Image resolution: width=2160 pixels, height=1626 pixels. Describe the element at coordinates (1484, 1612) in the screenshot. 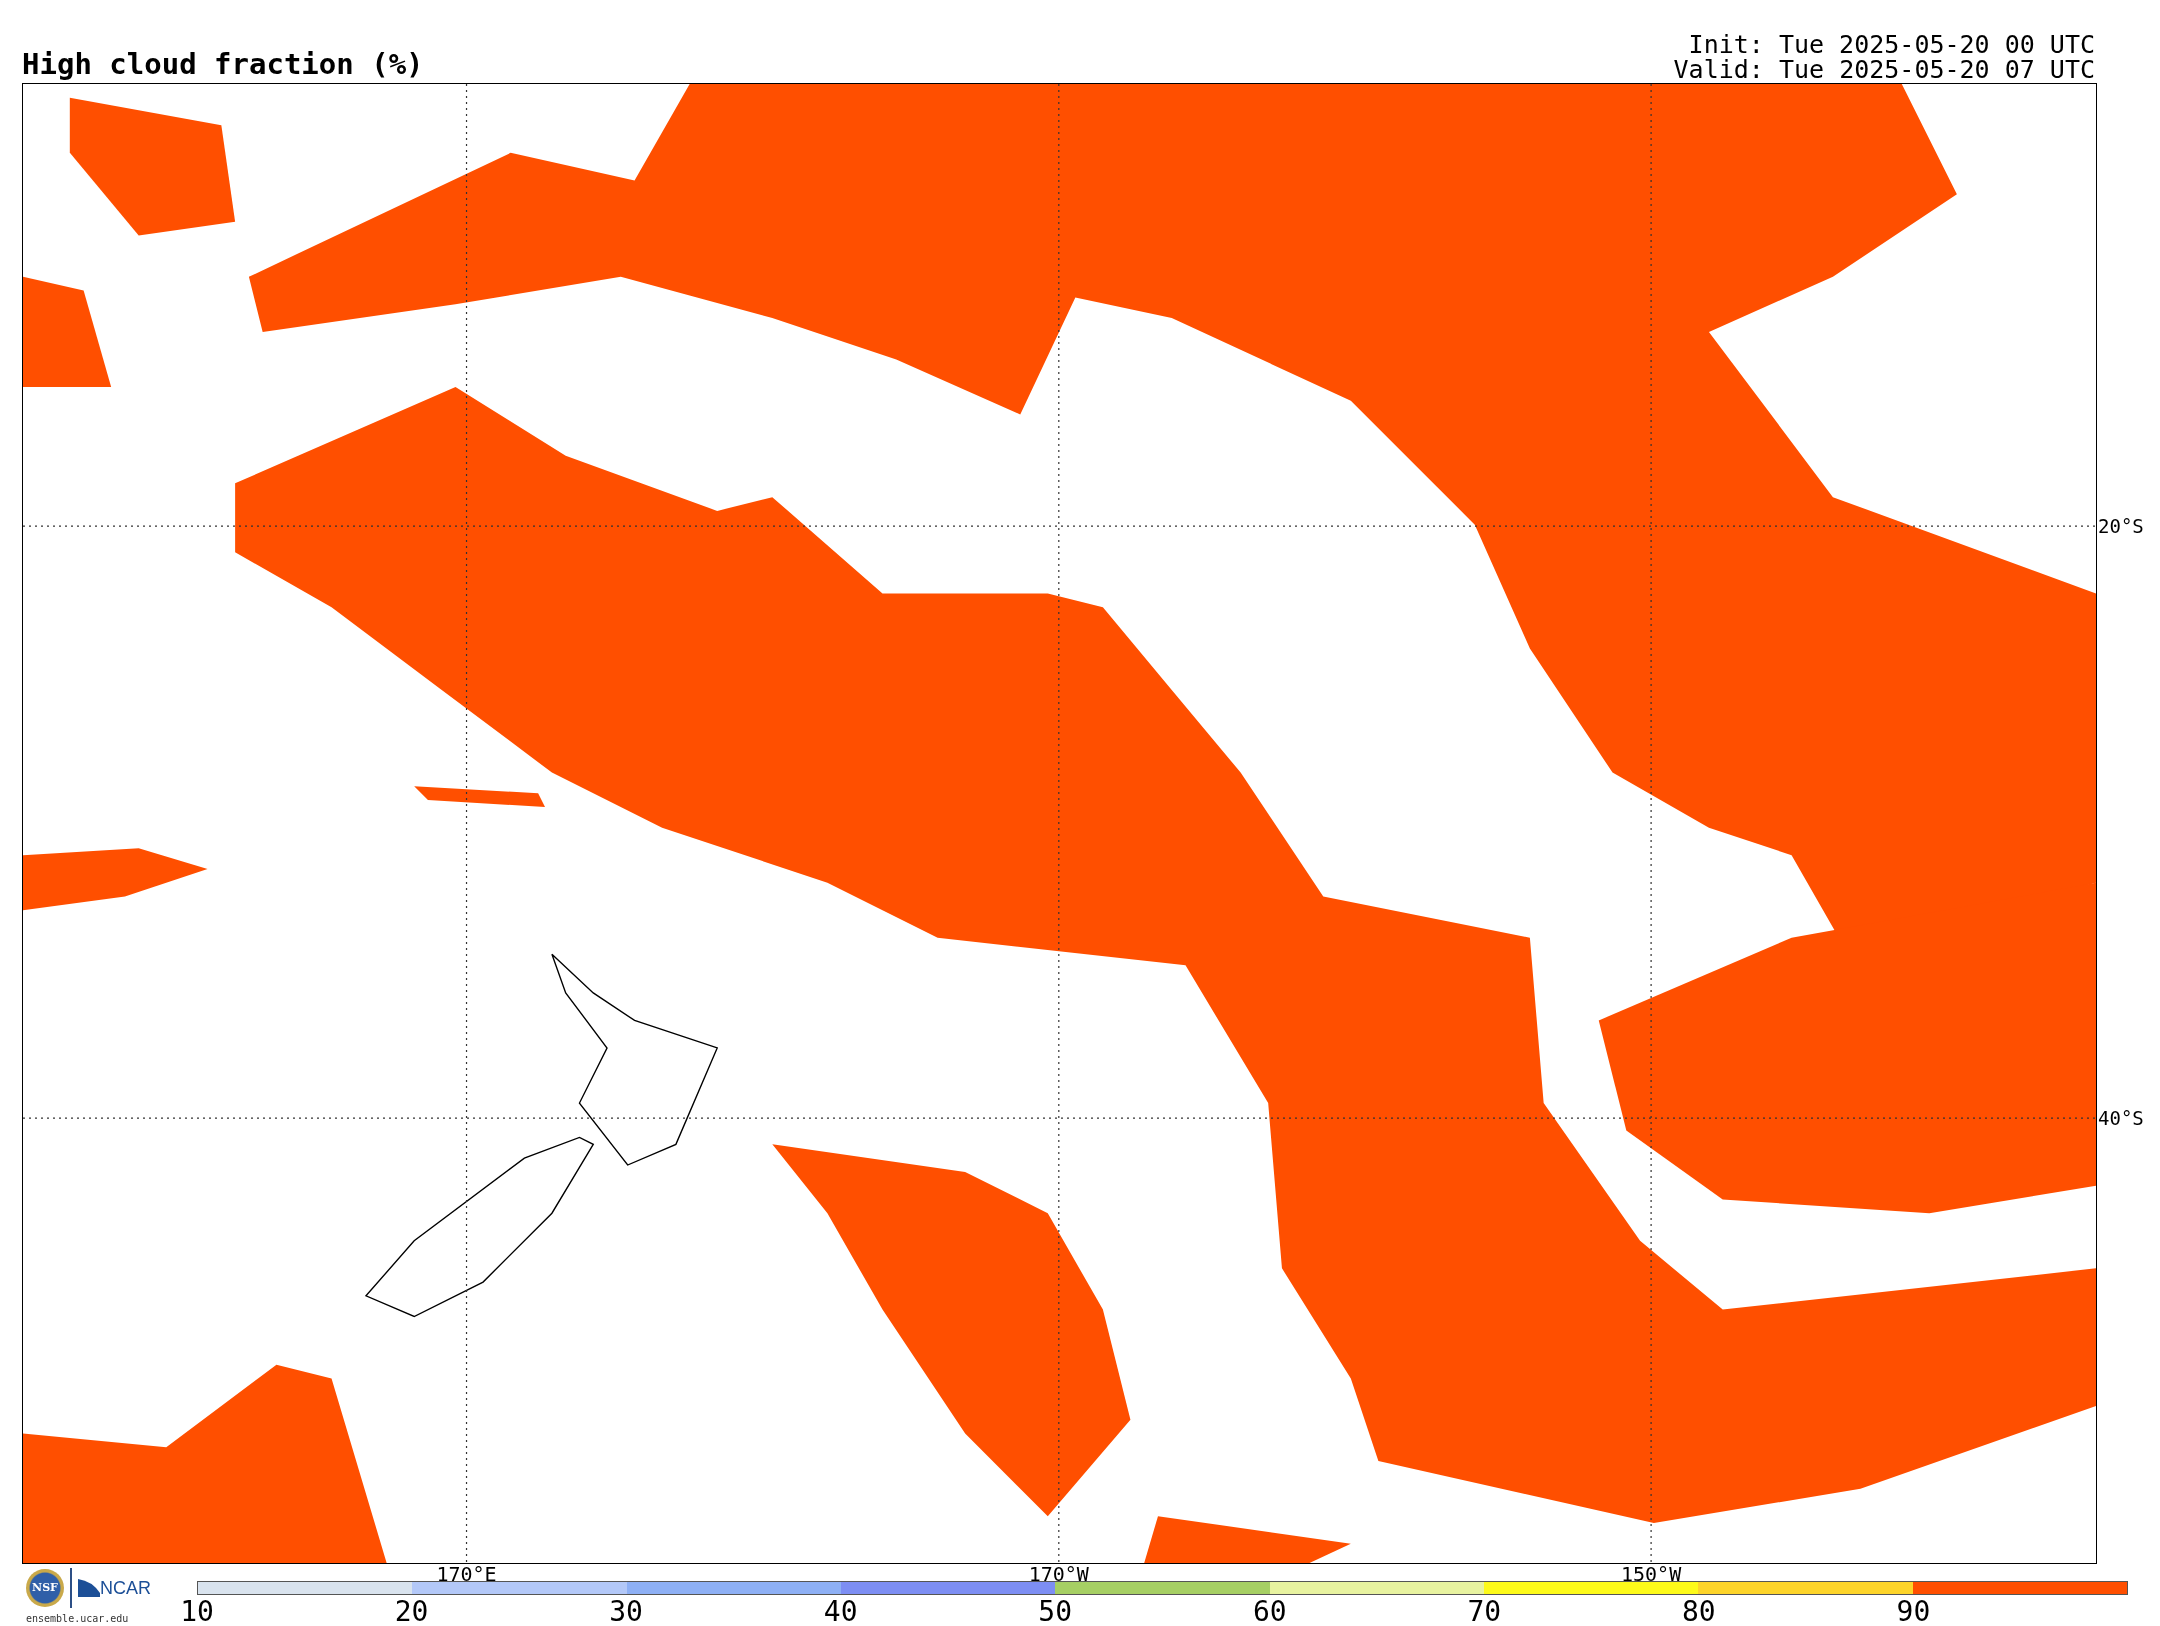

I see `colorbar-tick-label: 70` at that location.